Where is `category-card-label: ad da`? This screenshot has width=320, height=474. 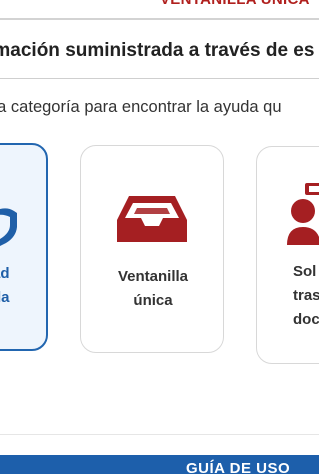
category-card-label: ad da is located at coordinates (5, 285).